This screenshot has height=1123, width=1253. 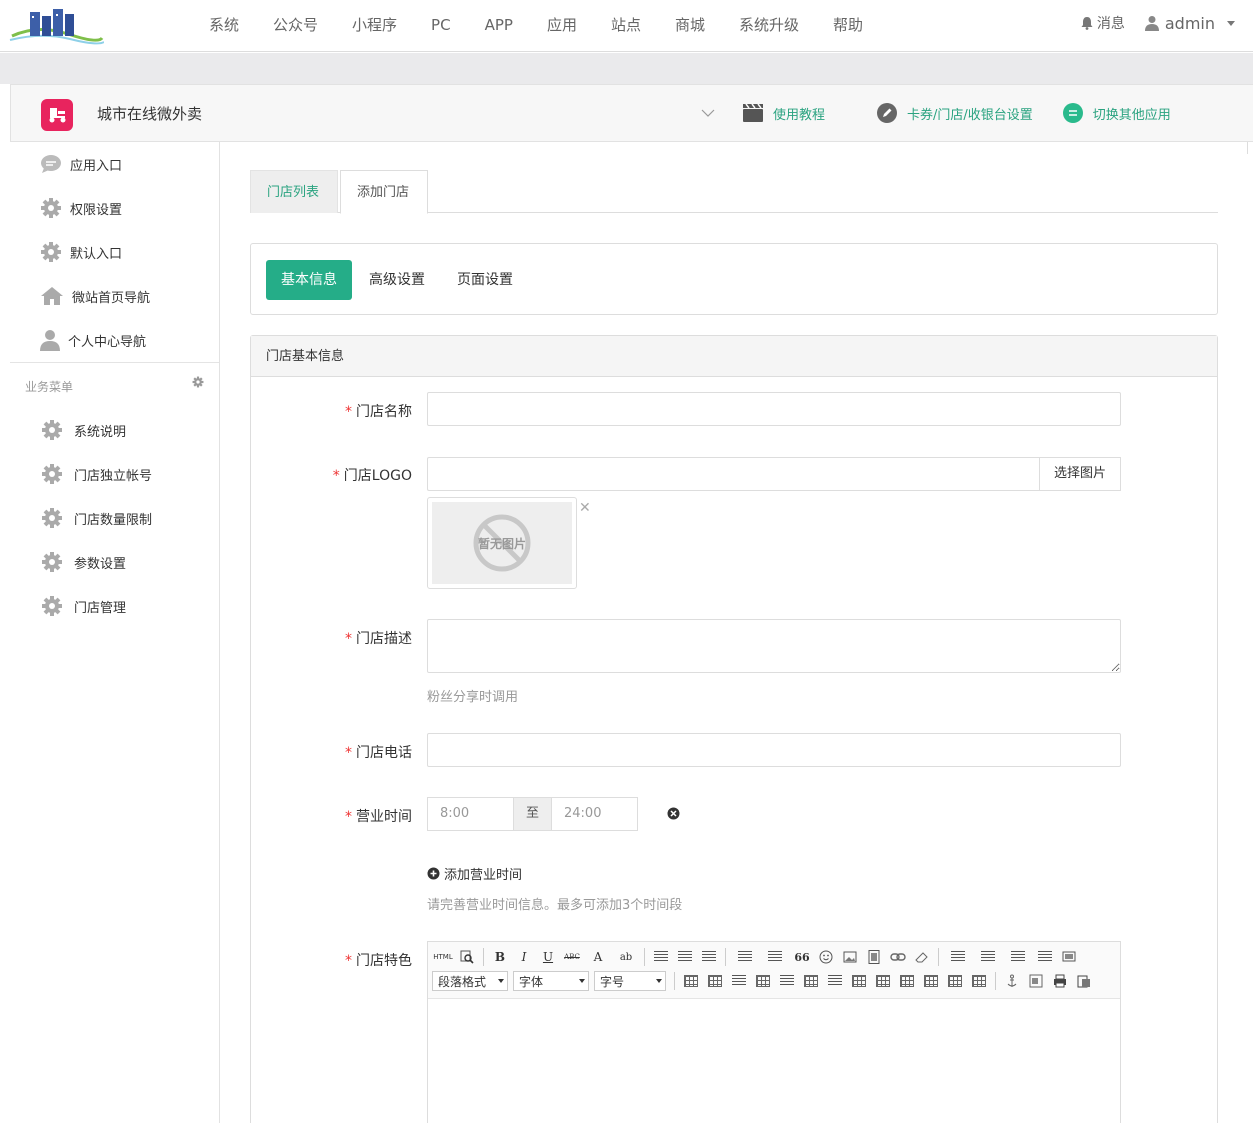 What do you see at coordinates (114, 252) in the screenshot?
I see `sidebar-item-default-entry: 默认入口` at bounding box center [114, 252].